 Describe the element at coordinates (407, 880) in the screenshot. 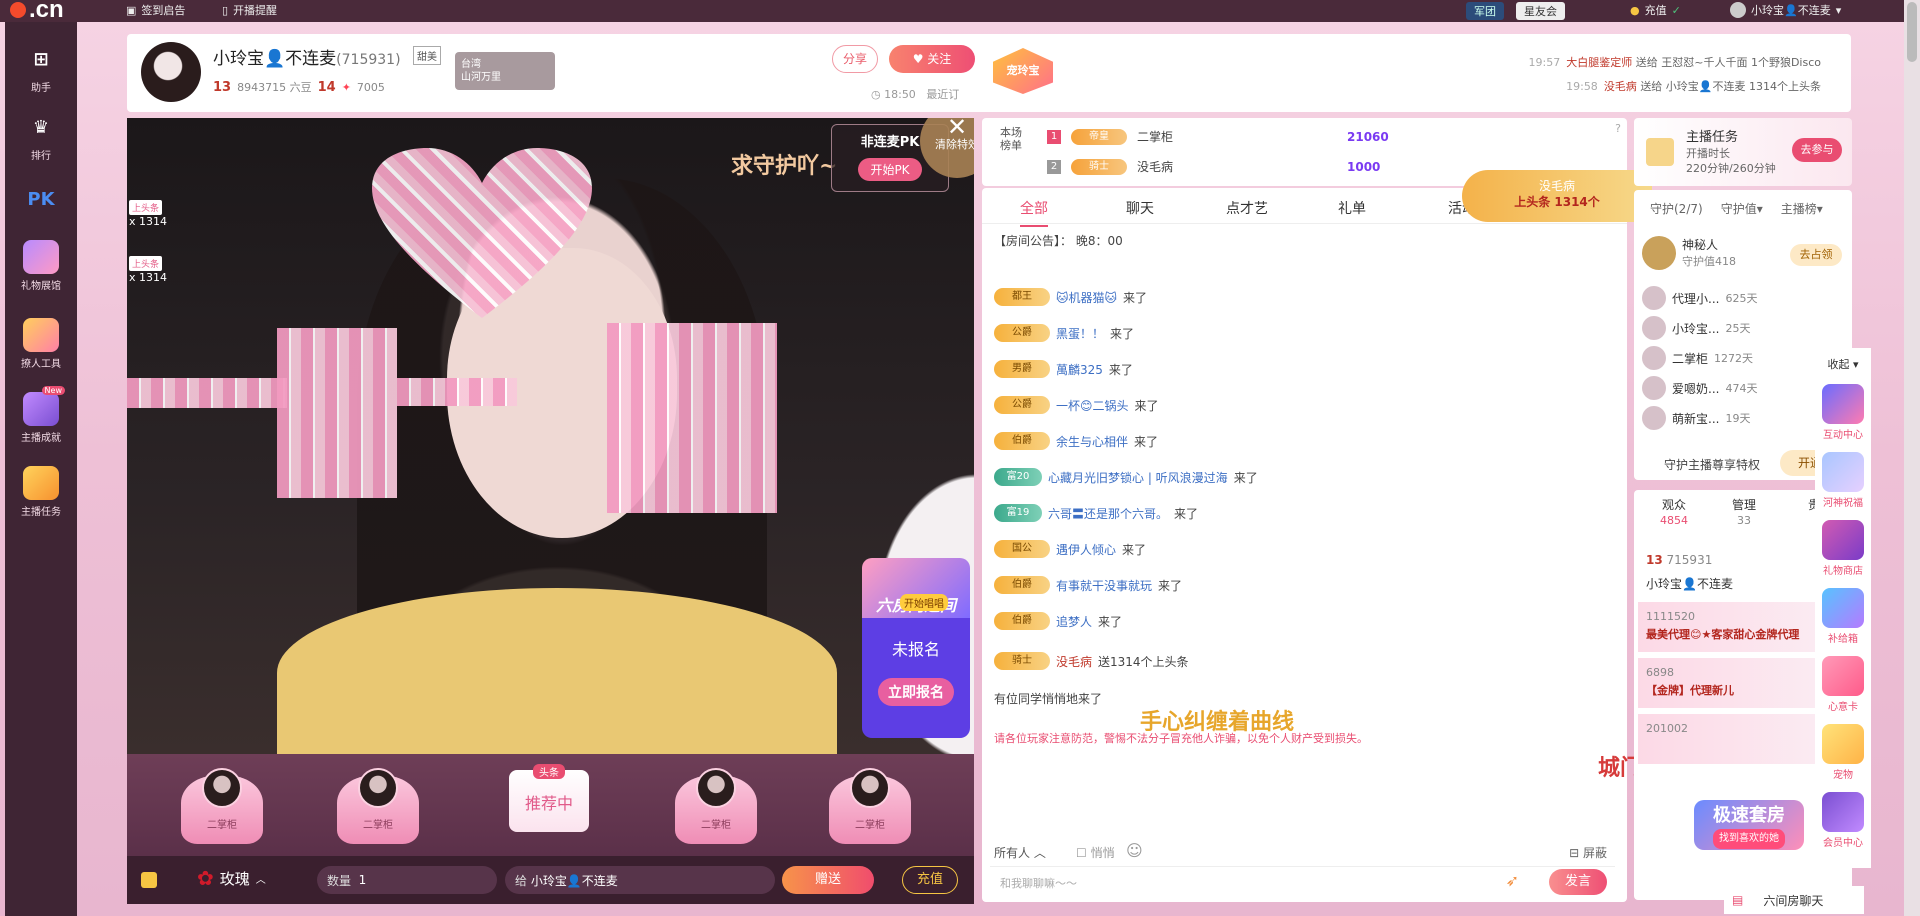

I see `quantity-select: 数量 1` at that location.